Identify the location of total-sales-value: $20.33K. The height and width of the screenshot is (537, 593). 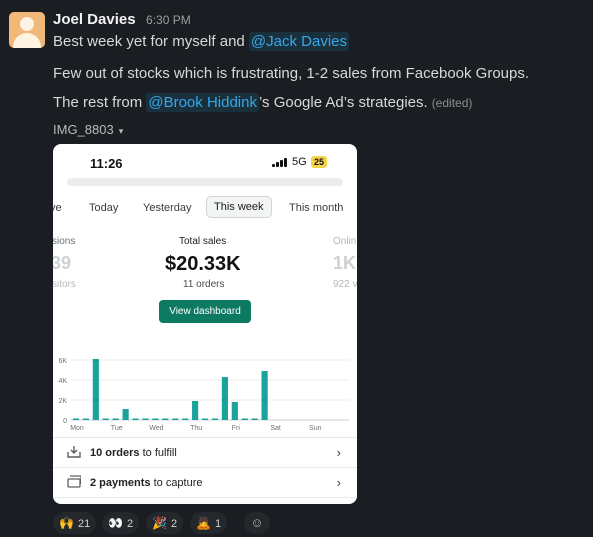
(203, 264).